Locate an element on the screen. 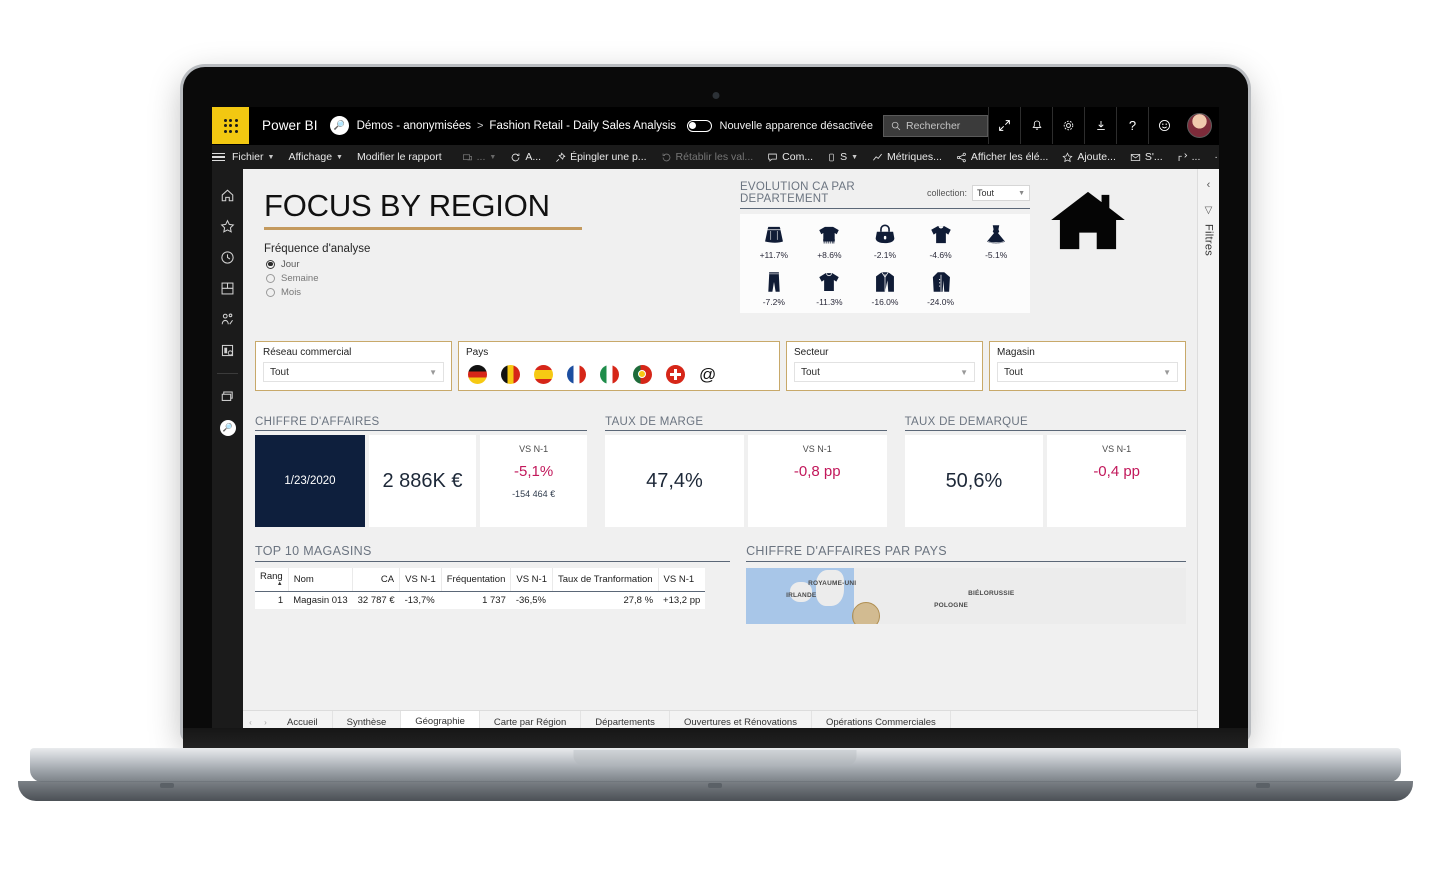  dept-handbag: -2.1% is located at coordinates (885, 241).